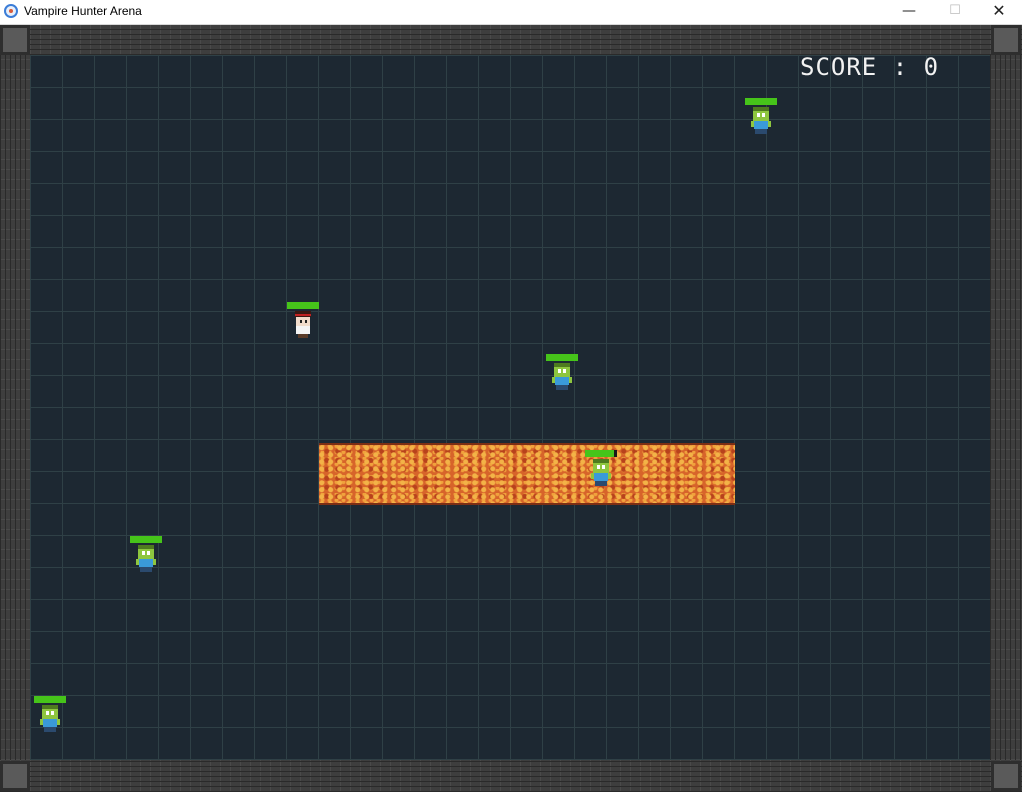  I want to click on close-button: ✕, so click(999, 12).